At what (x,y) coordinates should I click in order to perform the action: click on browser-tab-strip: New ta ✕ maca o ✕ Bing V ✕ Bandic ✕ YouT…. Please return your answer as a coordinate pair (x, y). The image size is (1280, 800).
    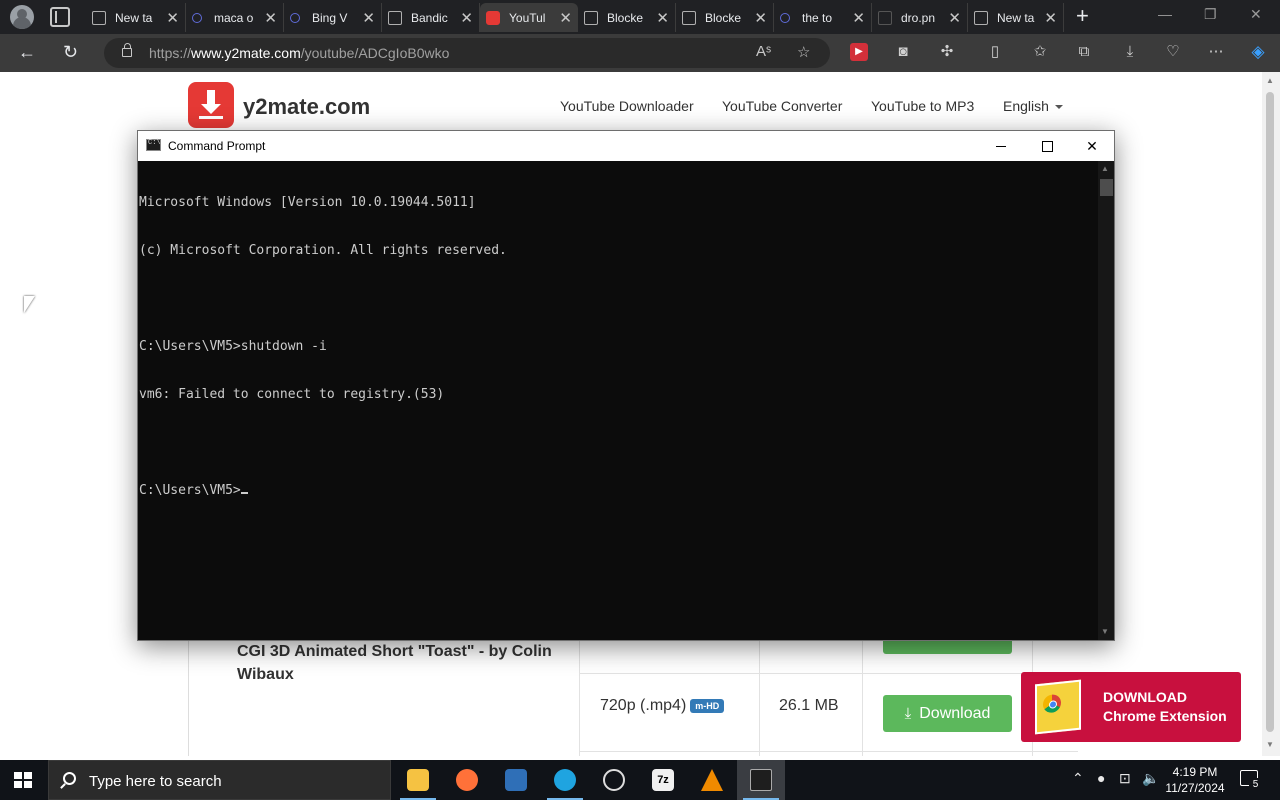
    Looking at the image, I should click on (640, 17).